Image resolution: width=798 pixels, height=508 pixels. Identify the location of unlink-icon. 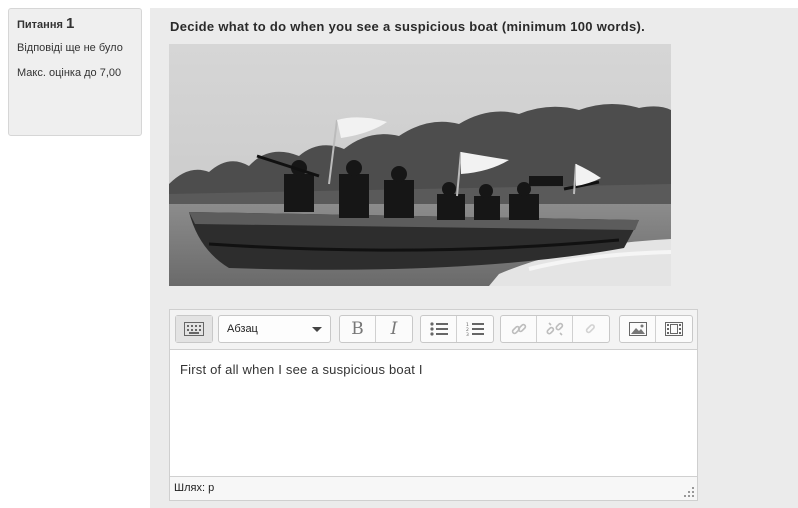
(555, 329).